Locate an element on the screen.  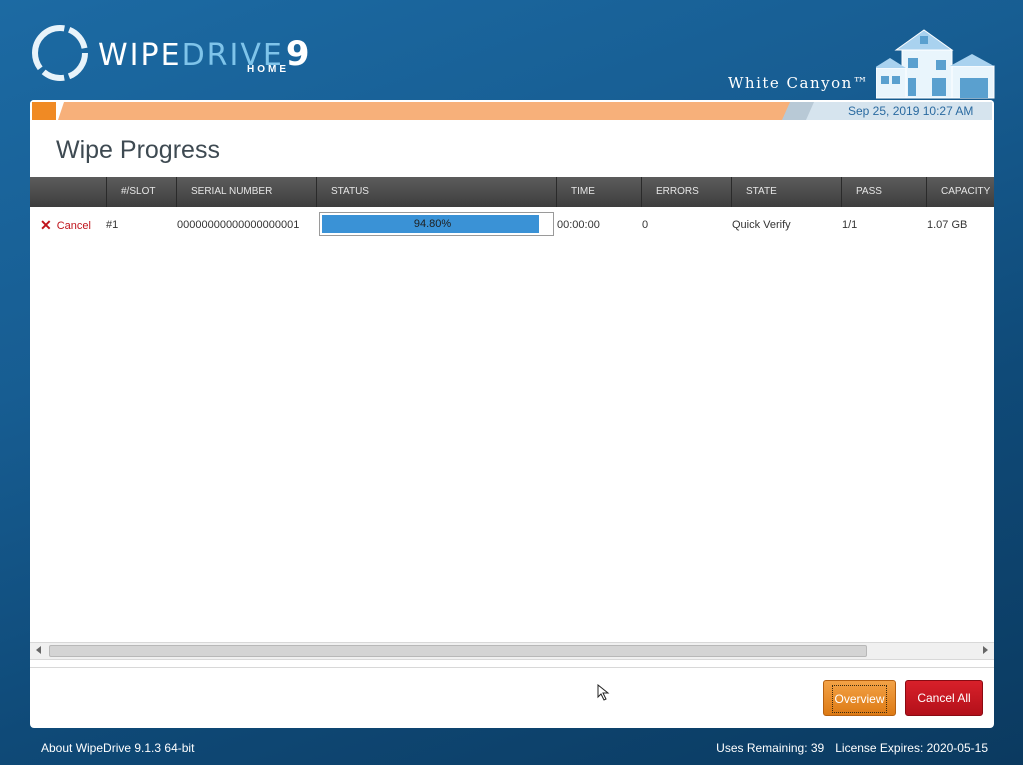
slot-cell: #1 is located at coordinates (112, 225).